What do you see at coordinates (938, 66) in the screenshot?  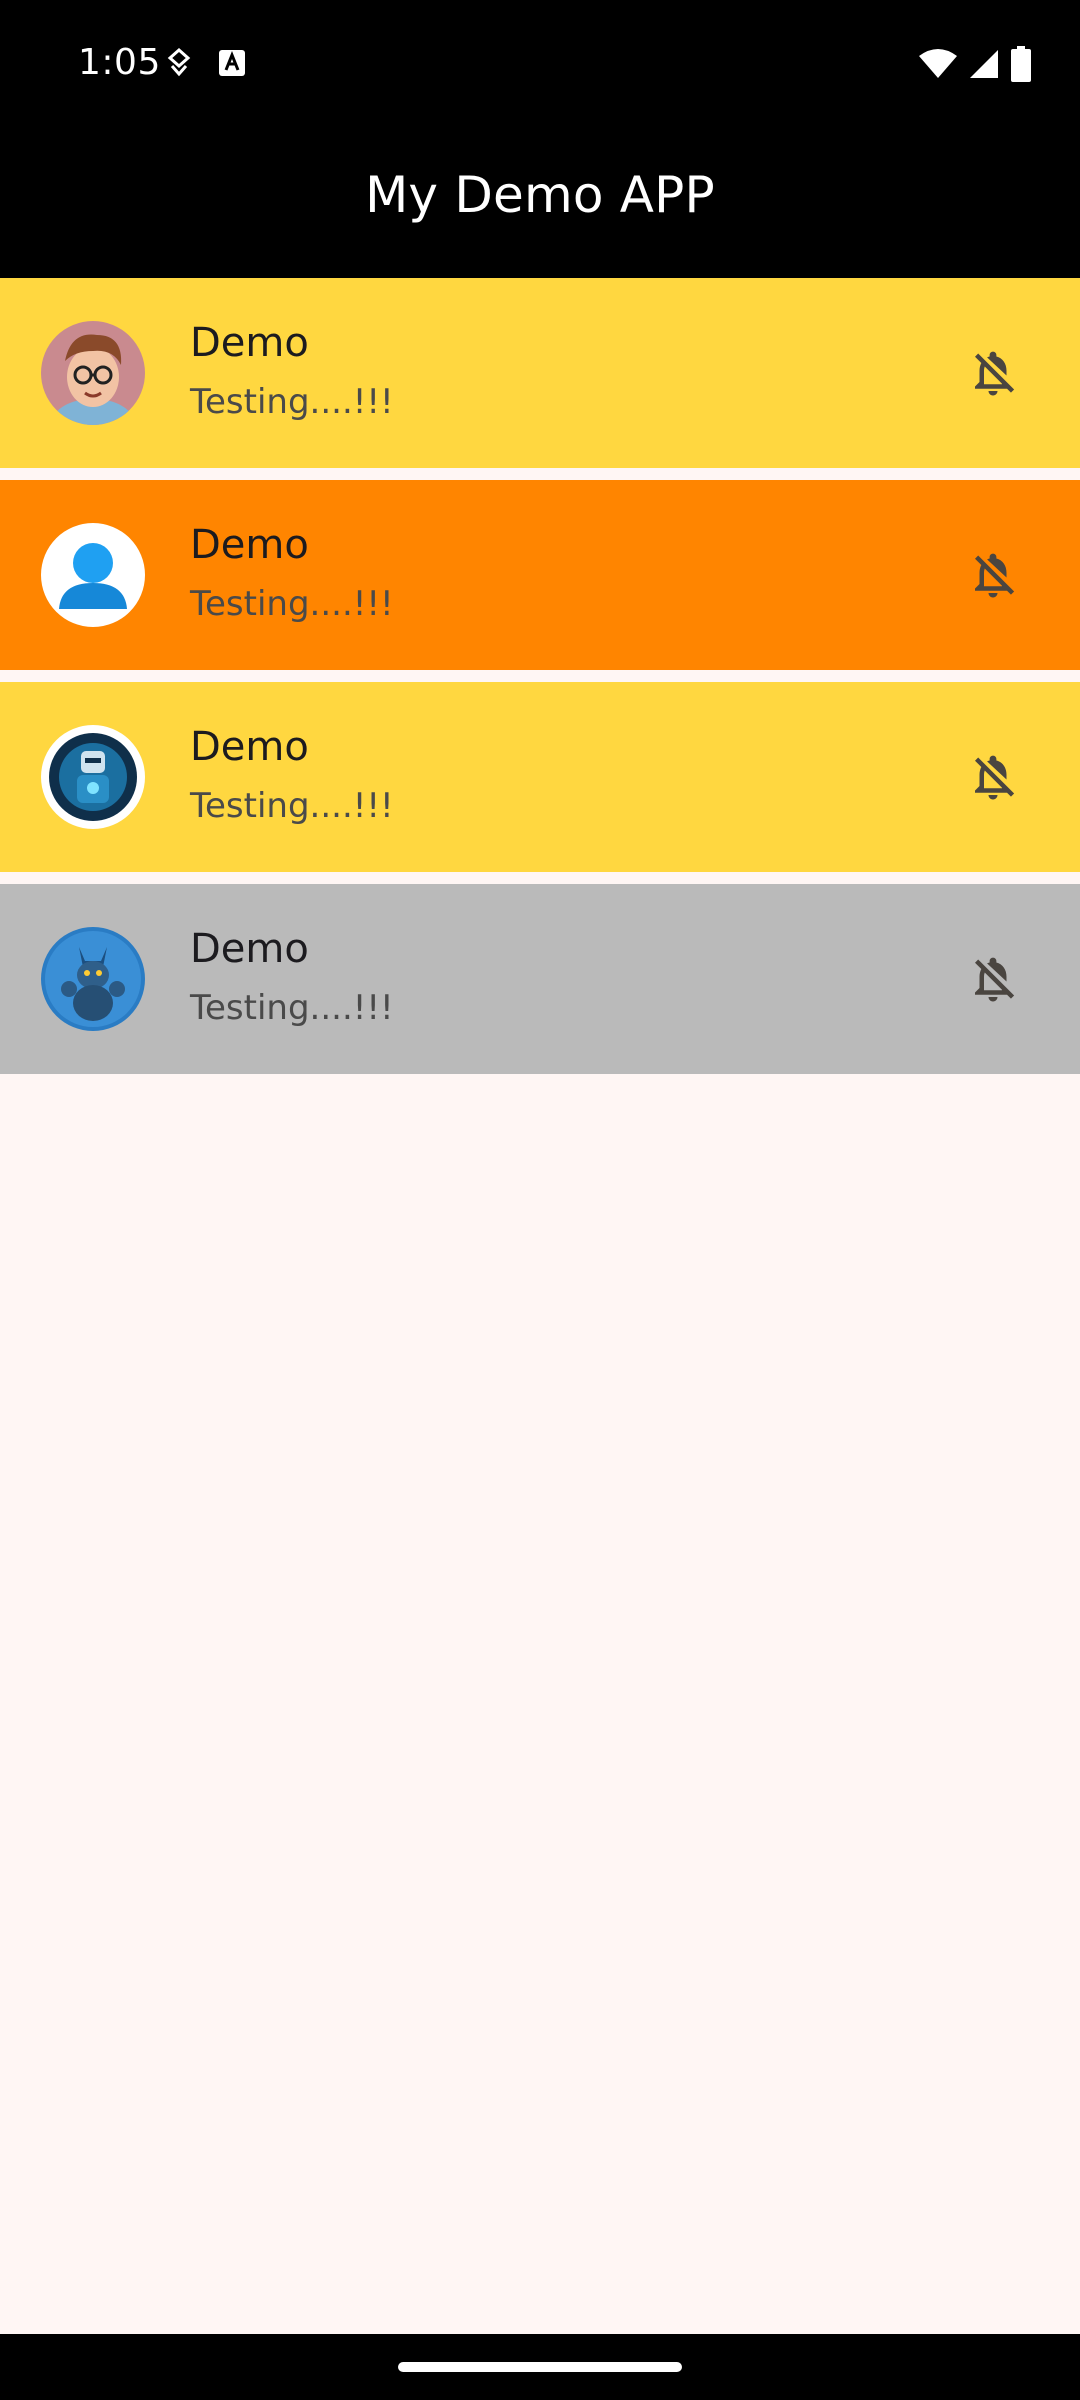 I see `wifi-icon` at bounding box center [938, 66].